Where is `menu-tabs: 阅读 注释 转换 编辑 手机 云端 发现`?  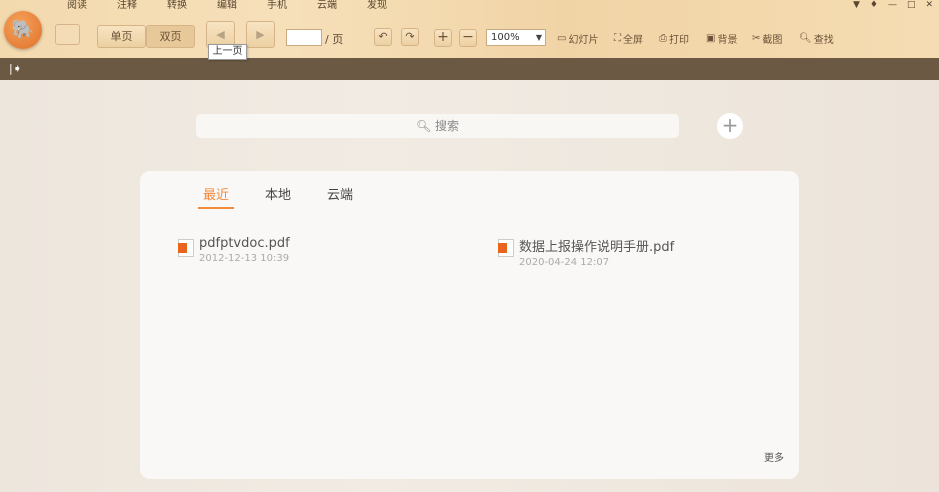
menu-tabs: 阅读 注释 转换 编辑 手机 云端 发现 is located at coordinates (227, 6).